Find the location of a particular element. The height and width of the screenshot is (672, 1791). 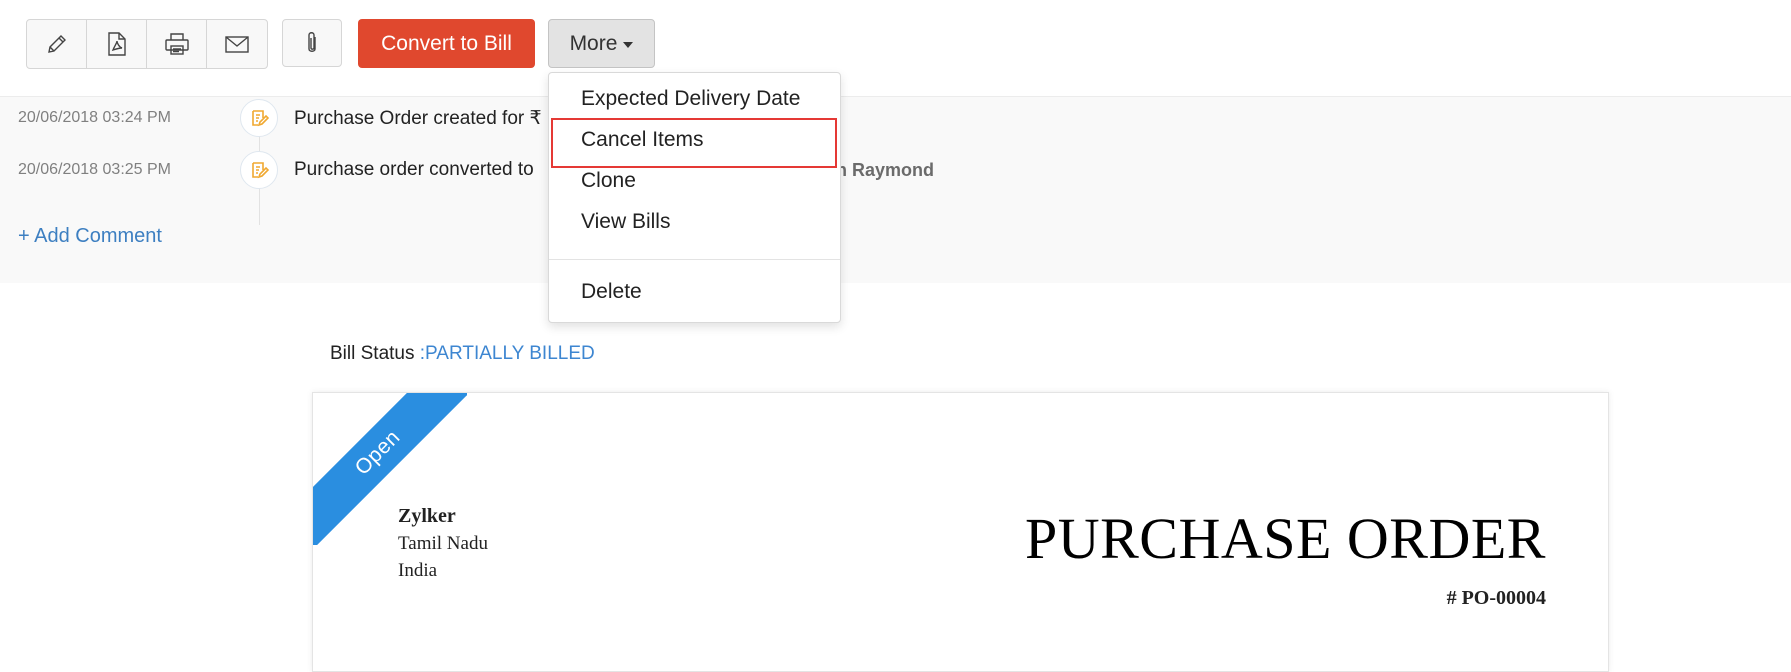

history-timestamp: 20/06/2018 03:25 PM is located at coordinates (95, 169).